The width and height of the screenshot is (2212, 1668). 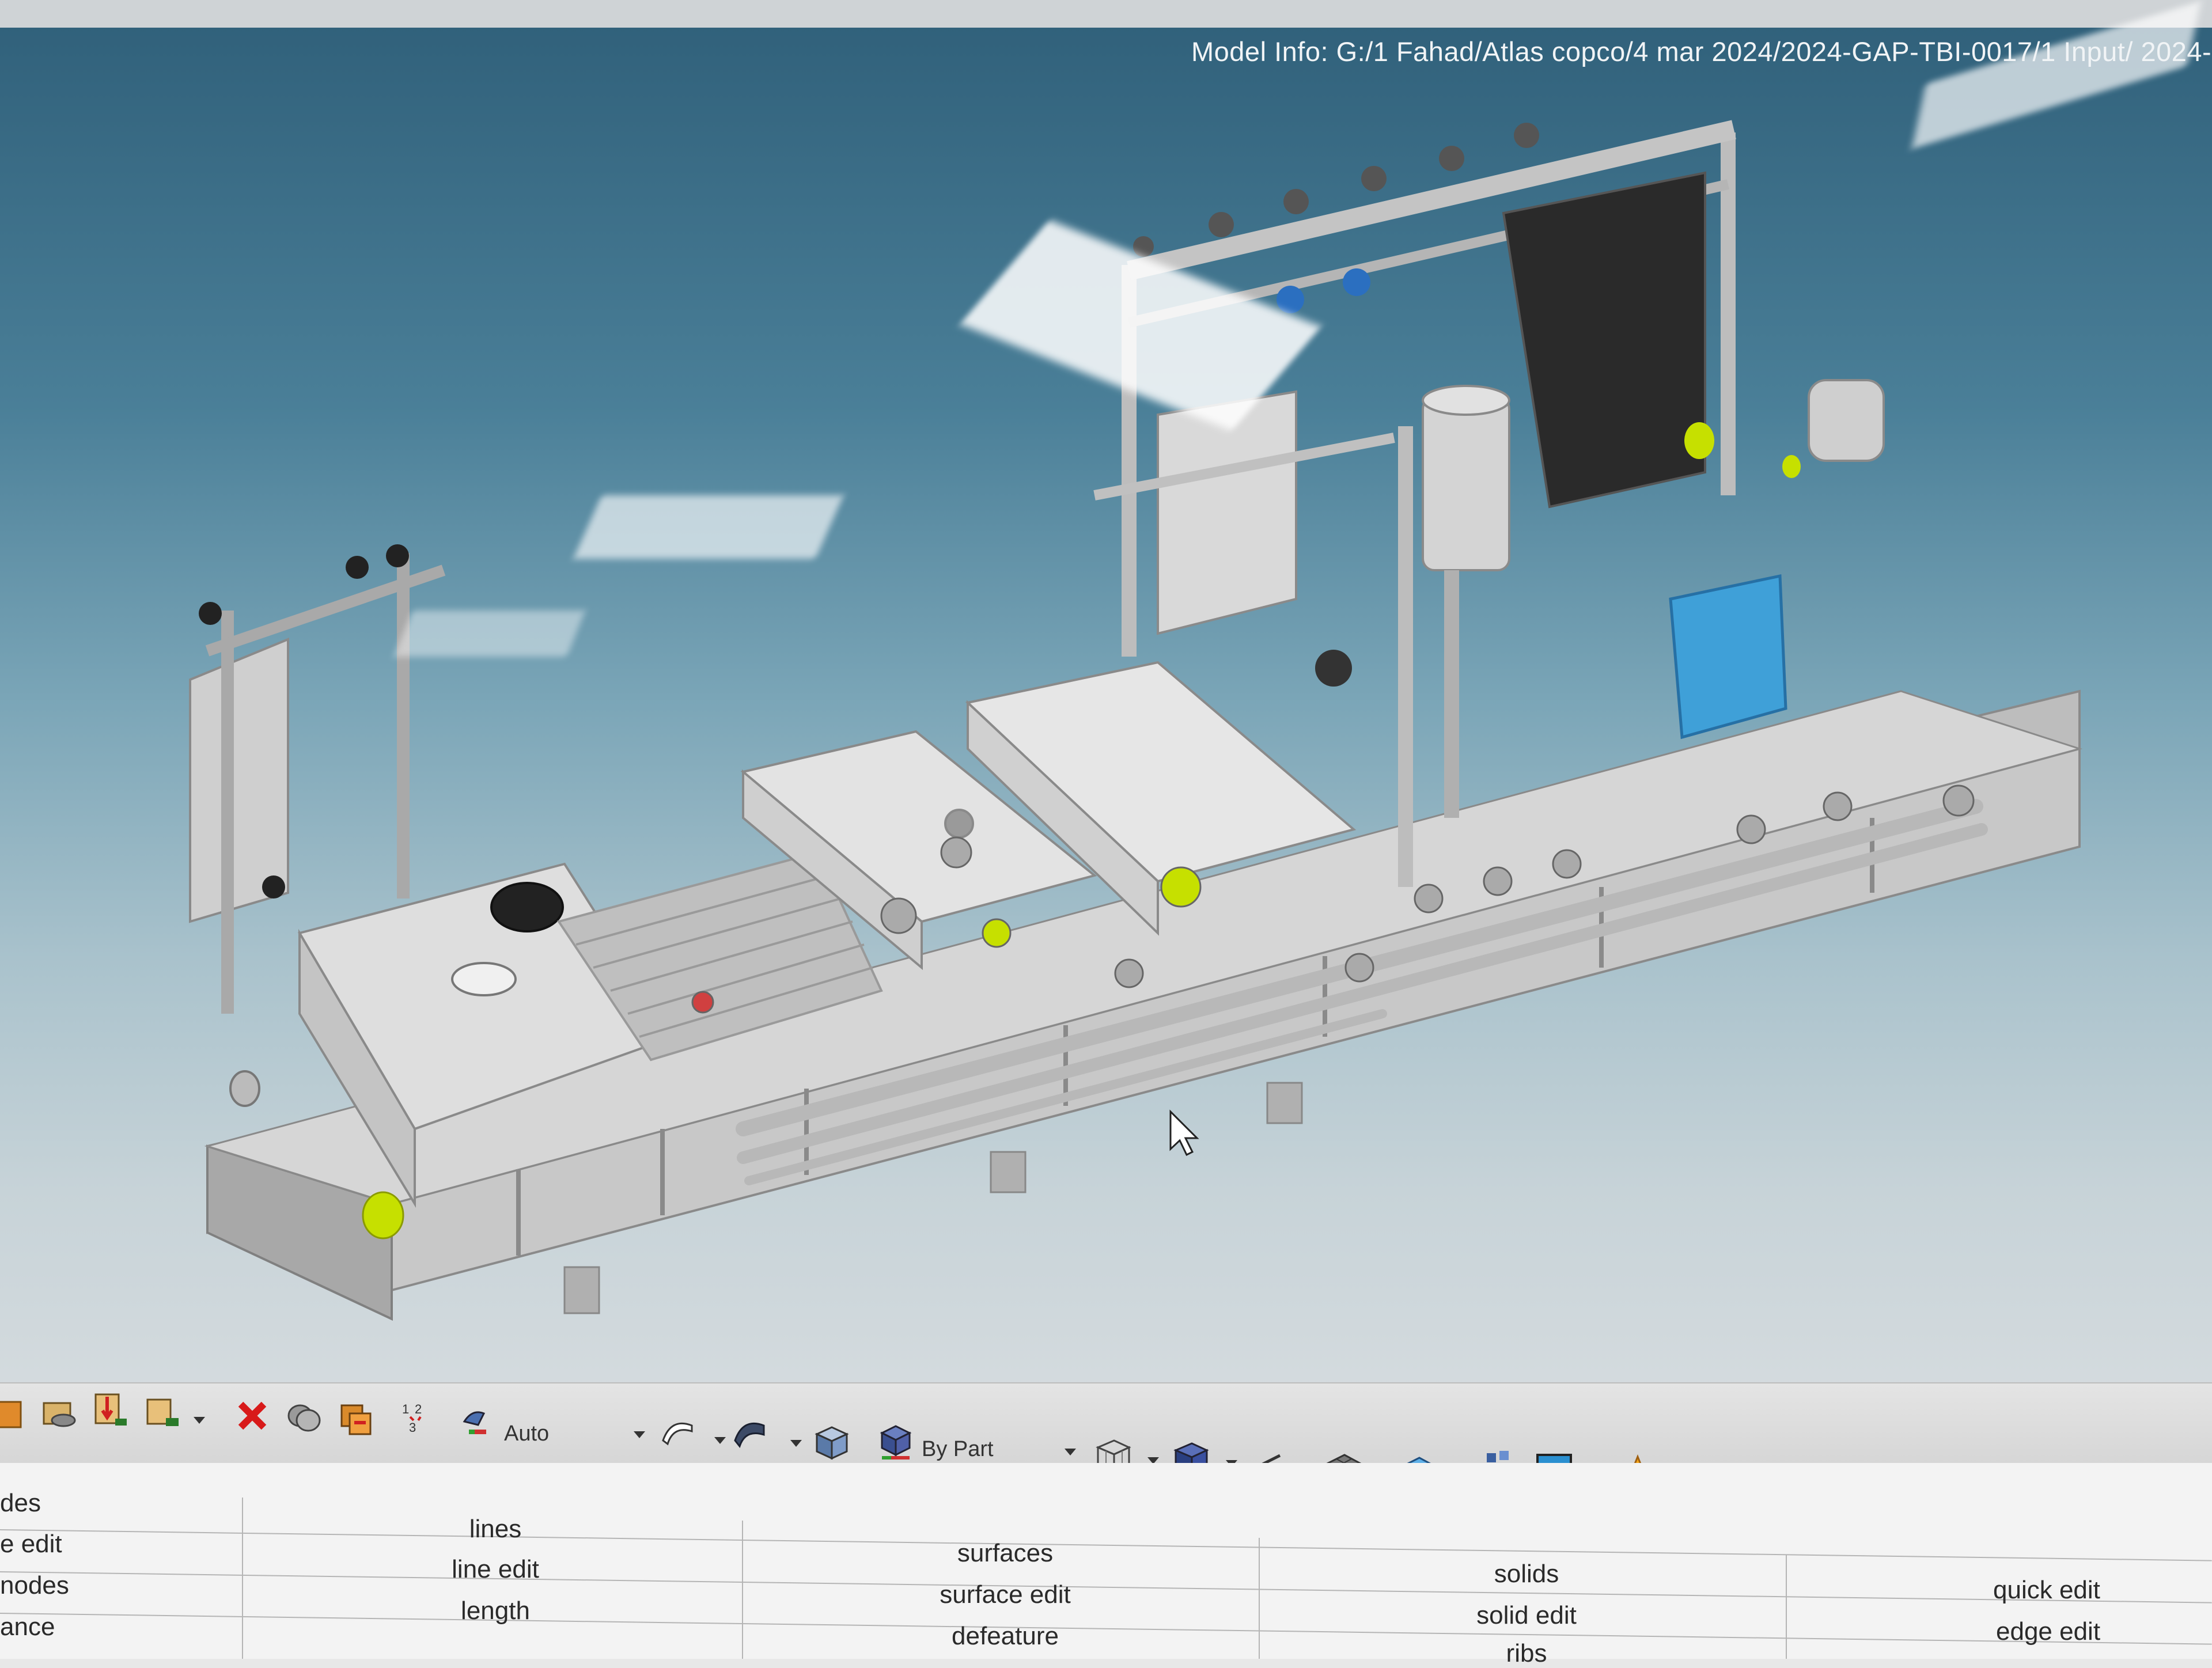 What do you see at coordinates (796, 1443) in the screenshot?
I see `shaded-surface-dropdown-arrow` at bounding box center [796, 1443].